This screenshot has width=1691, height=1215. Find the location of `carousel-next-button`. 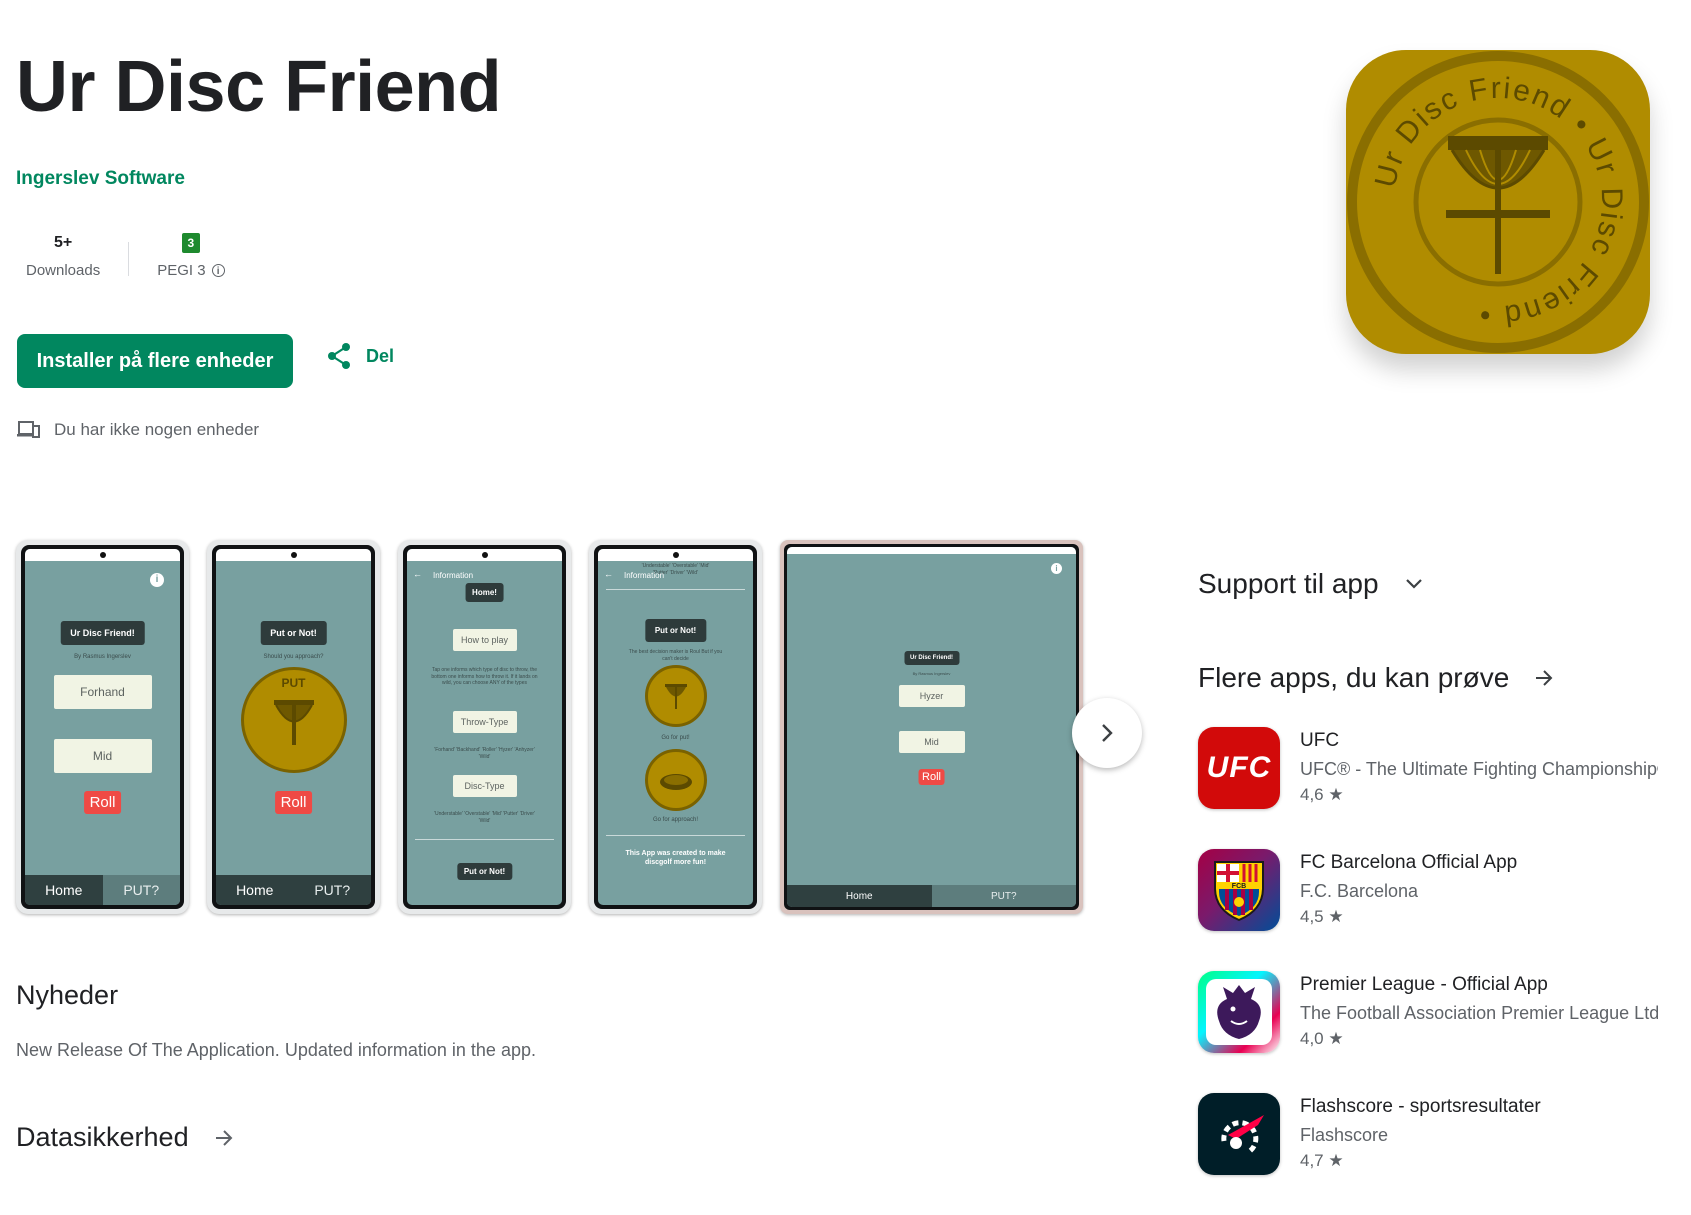

carousel-next-button is located at coordinates (1107, 733).